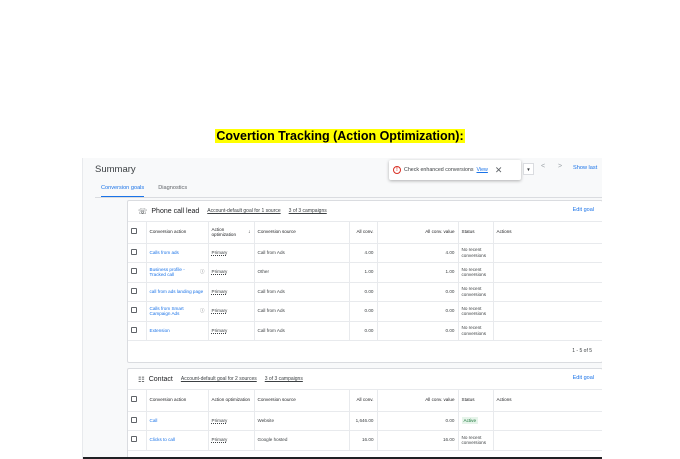  Describe the element at coordinates (177, 291) in the screenshot. I see `conversion-action-link: call from ads landing page` at that location.